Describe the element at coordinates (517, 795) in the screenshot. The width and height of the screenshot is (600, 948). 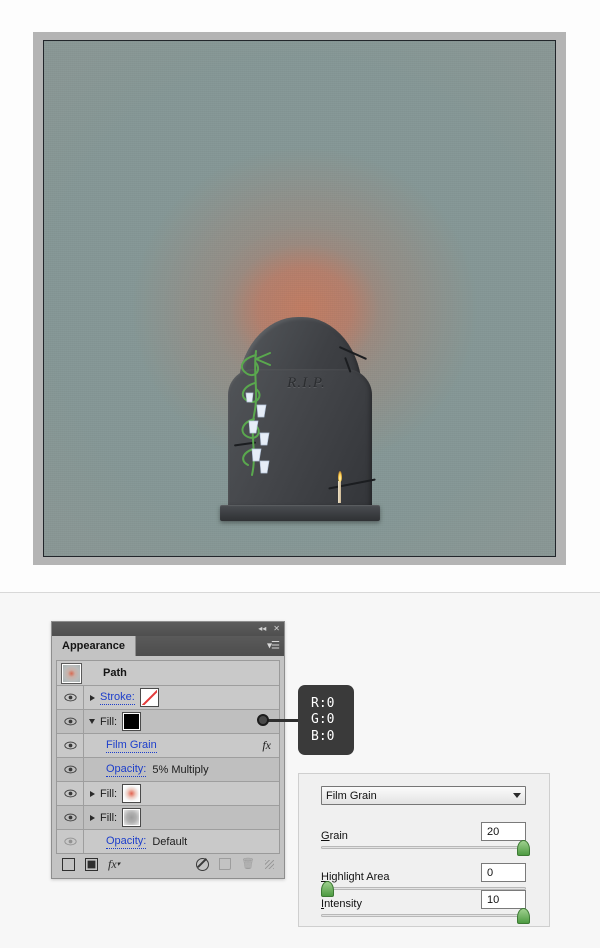
I see `chevron-down-icon` at that location.